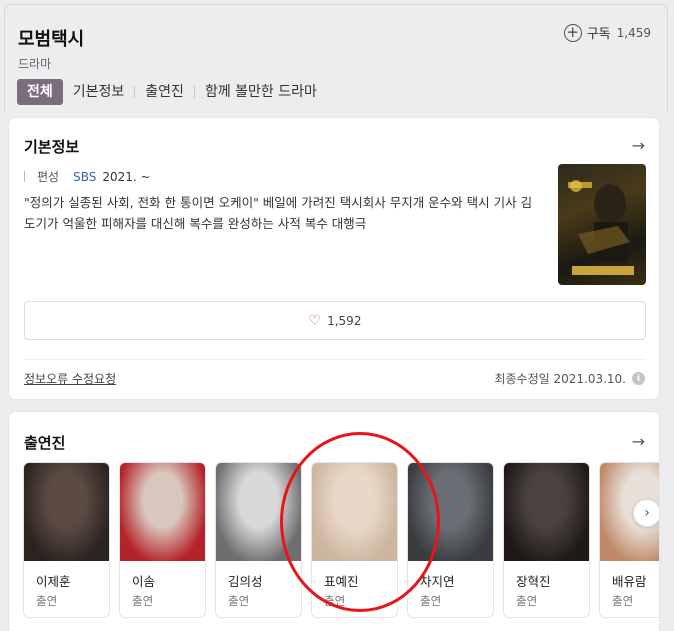  What do you see at coordinates (335, 359) in the screenshot?
I see `divider` at bounding box center [335, 359].